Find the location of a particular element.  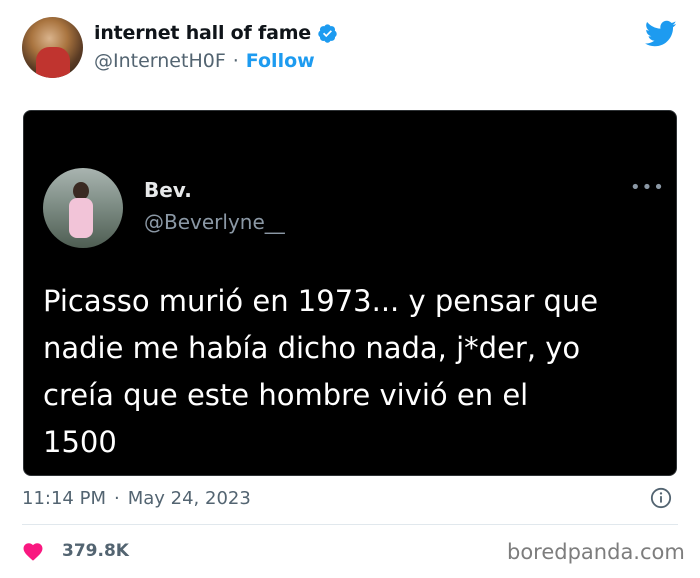

embedded-author-handle: @Beverlyne__ is located at coordinates (214, 222).